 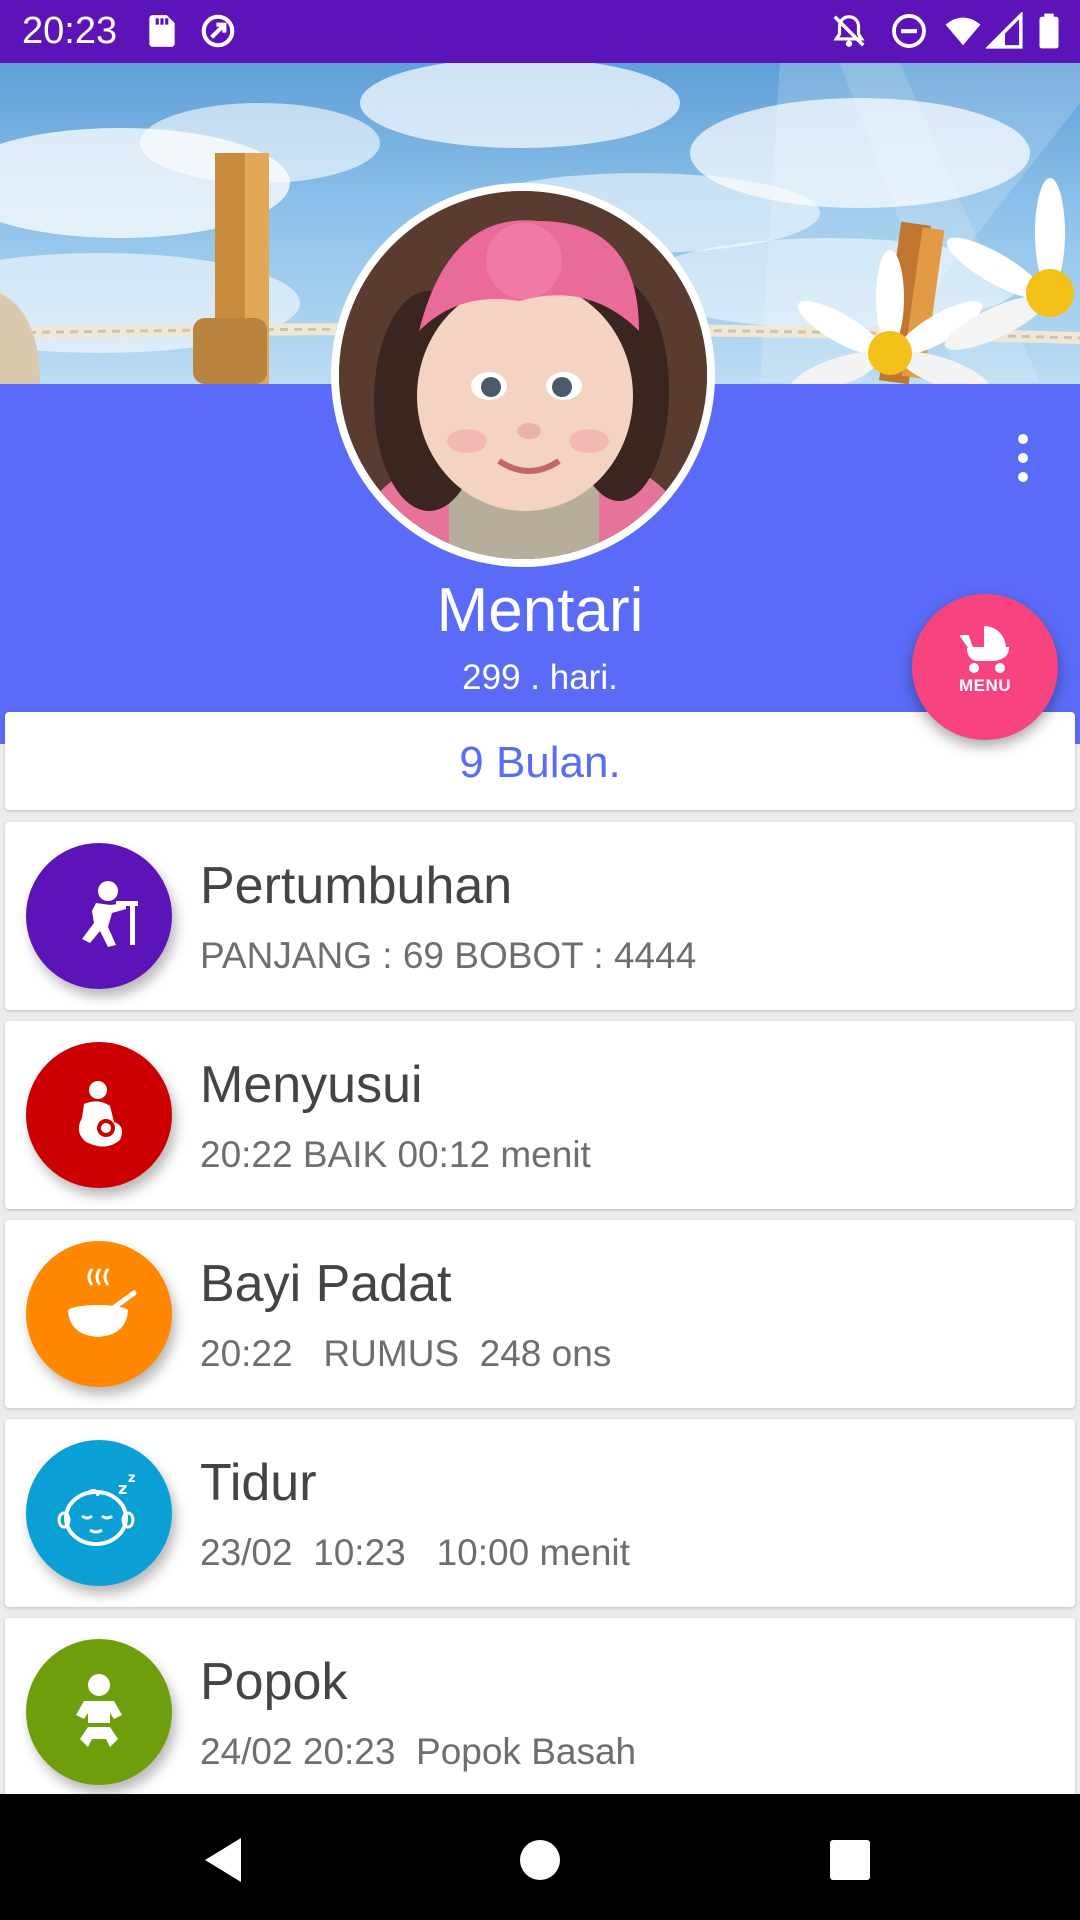 What do you see at coordinates (218, 31) in the screenshot?
I see `circle-arrow-icon` at bounding box center [218, 31].